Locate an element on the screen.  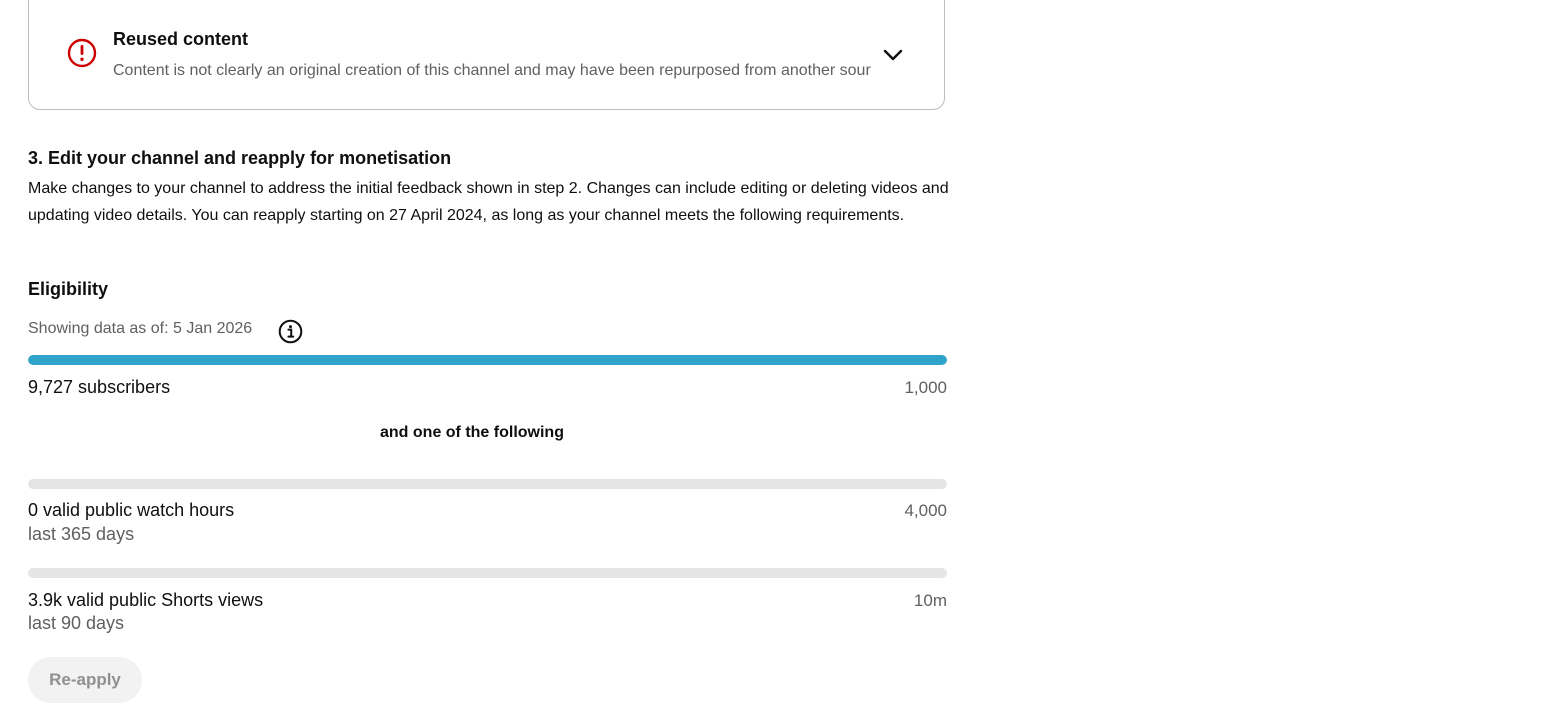
chevron-down-icon is located at coordinates (893, 55).